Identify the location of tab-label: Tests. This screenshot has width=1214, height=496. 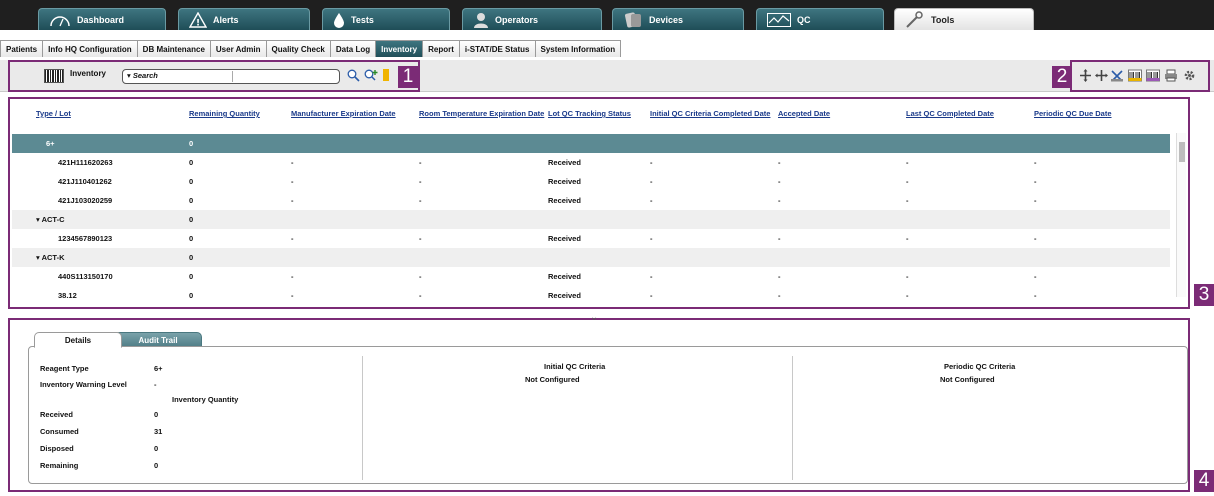
(362, 19).